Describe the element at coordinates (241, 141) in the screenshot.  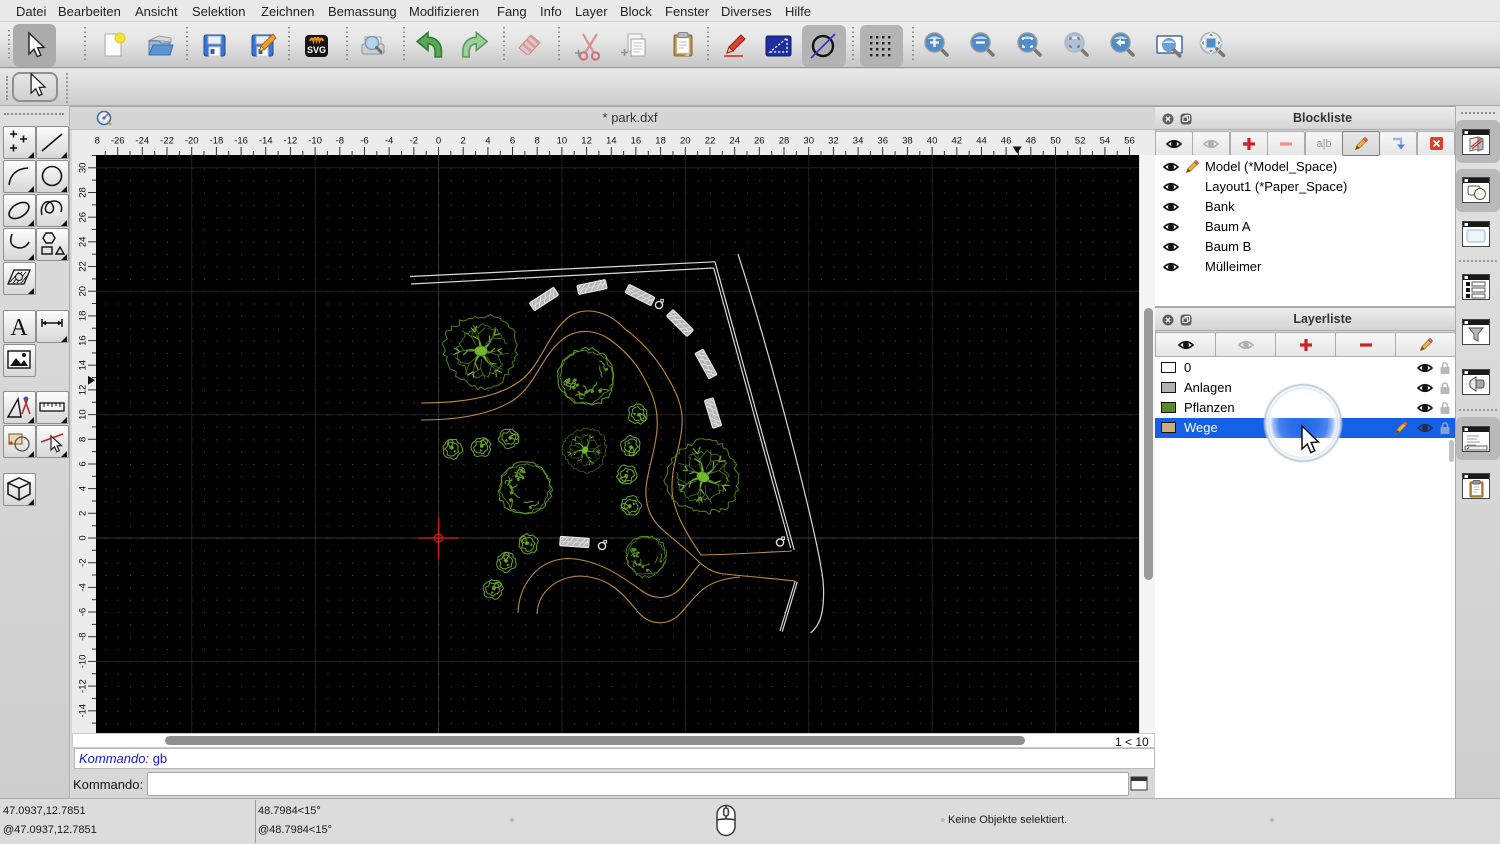
I see `svg-text: -16` at that location.